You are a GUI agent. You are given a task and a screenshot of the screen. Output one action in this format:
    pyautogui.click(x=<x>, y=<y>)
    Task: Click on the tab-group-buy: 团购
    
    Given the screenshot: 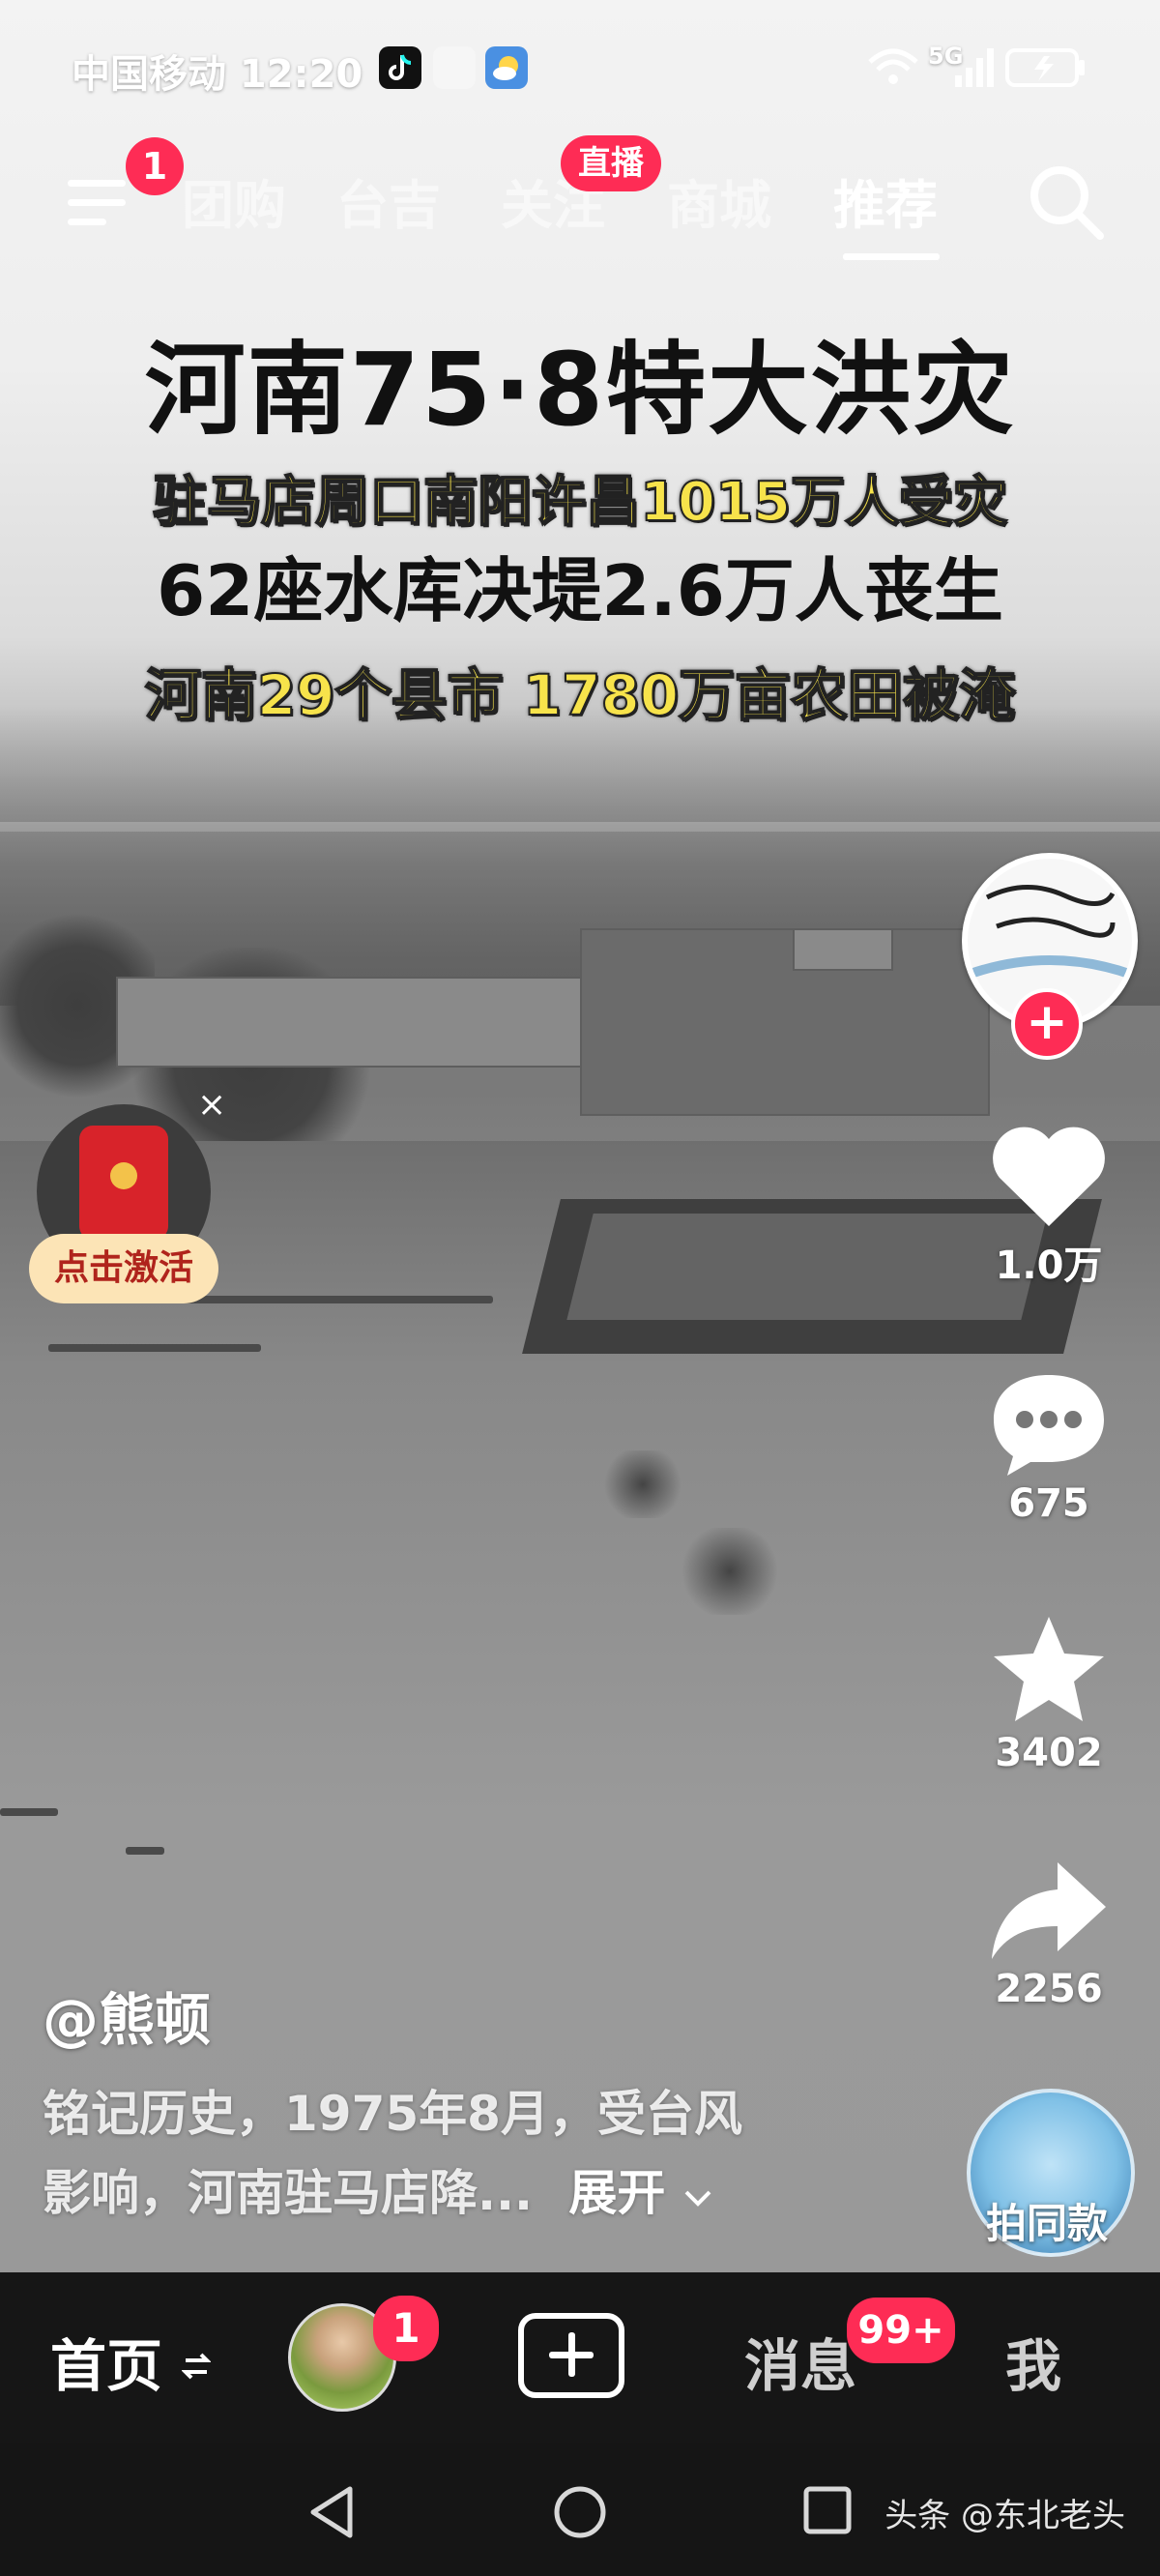 What is the action you would take?
    pyautogui.click(x=234, y=200)
    